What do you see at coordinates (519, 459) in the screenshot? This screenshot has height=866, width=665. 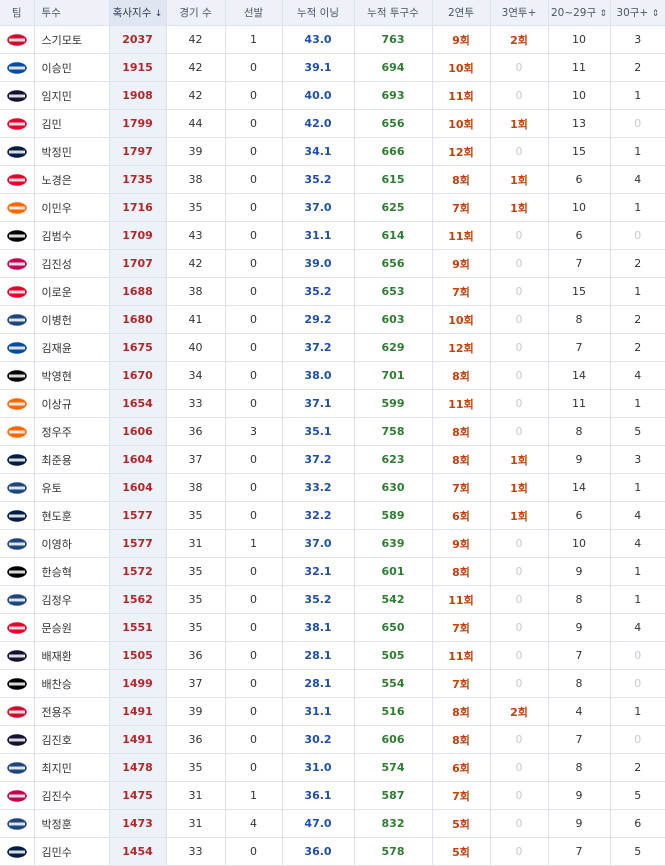 I see `three-day-count: 1회` at bounding box center [519, 459].